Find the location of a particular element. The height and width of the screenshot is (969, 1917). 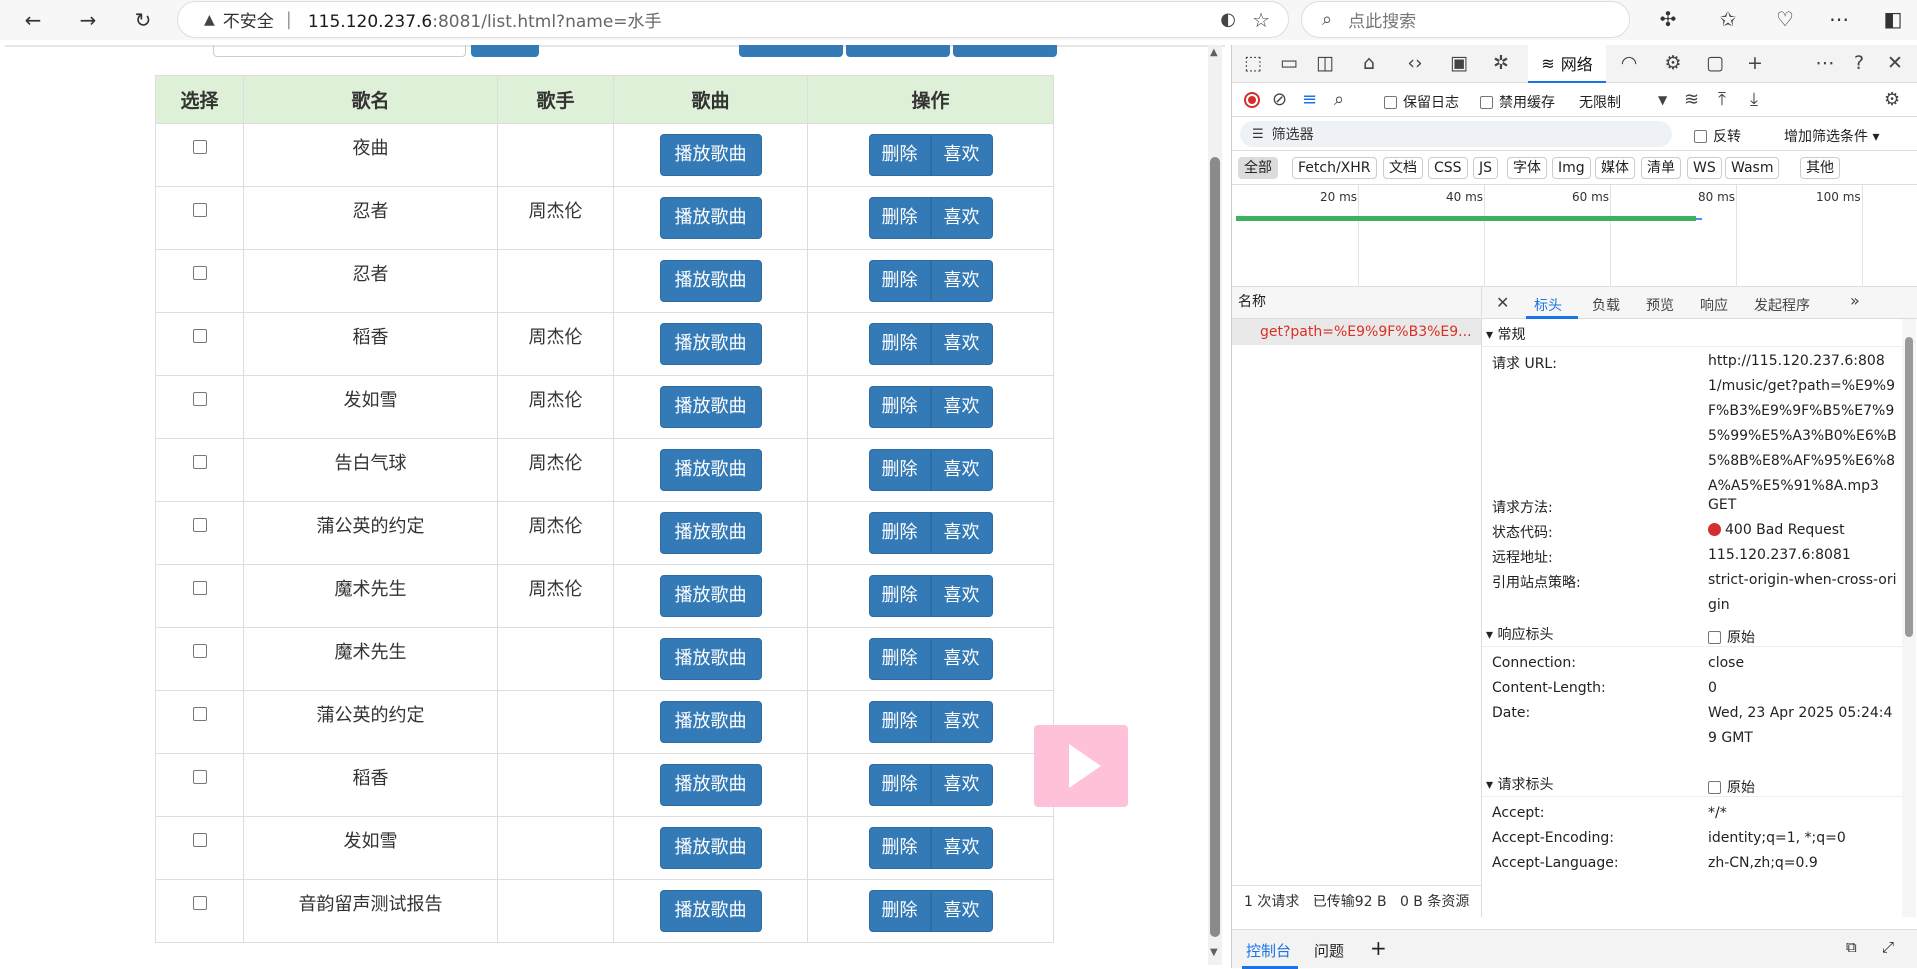

type-filter-font: 字体 is located at coordinates (1527, 168).